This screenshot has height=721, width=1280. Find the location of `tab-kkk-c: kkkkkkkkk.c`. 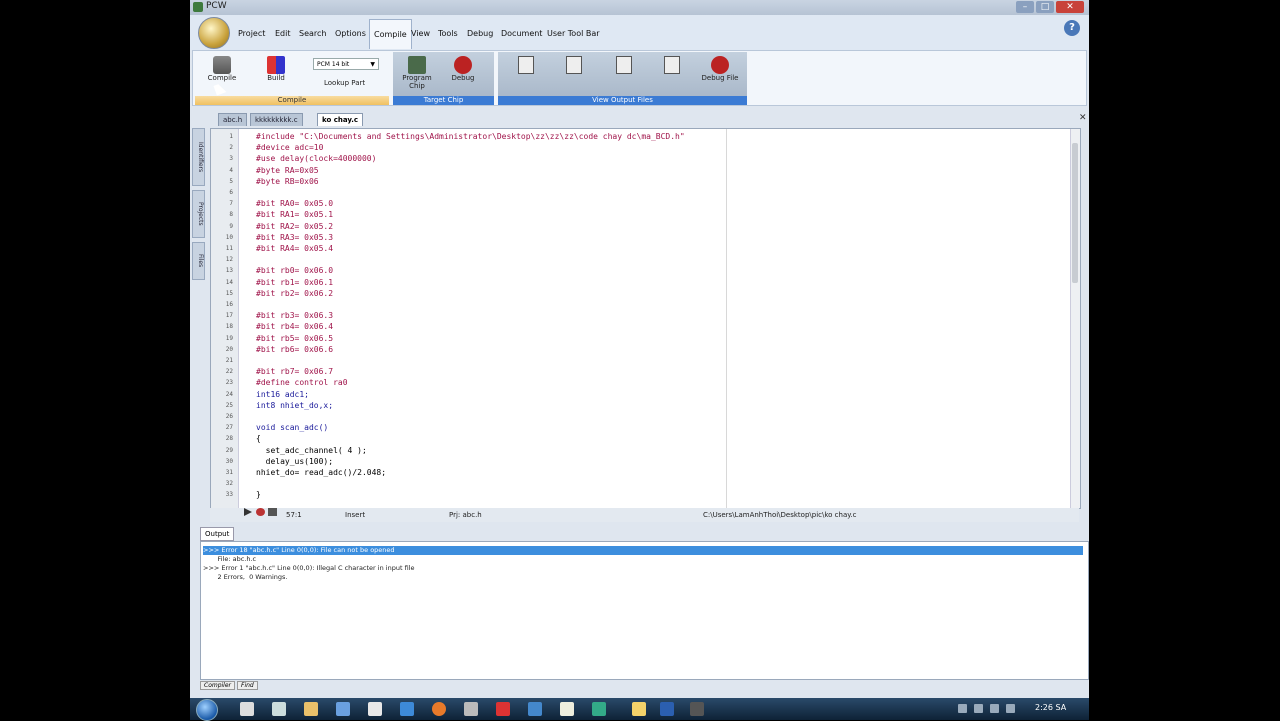

tab-kkk-c: kkkkkkkkk.c is located at coordinates (276, 119).